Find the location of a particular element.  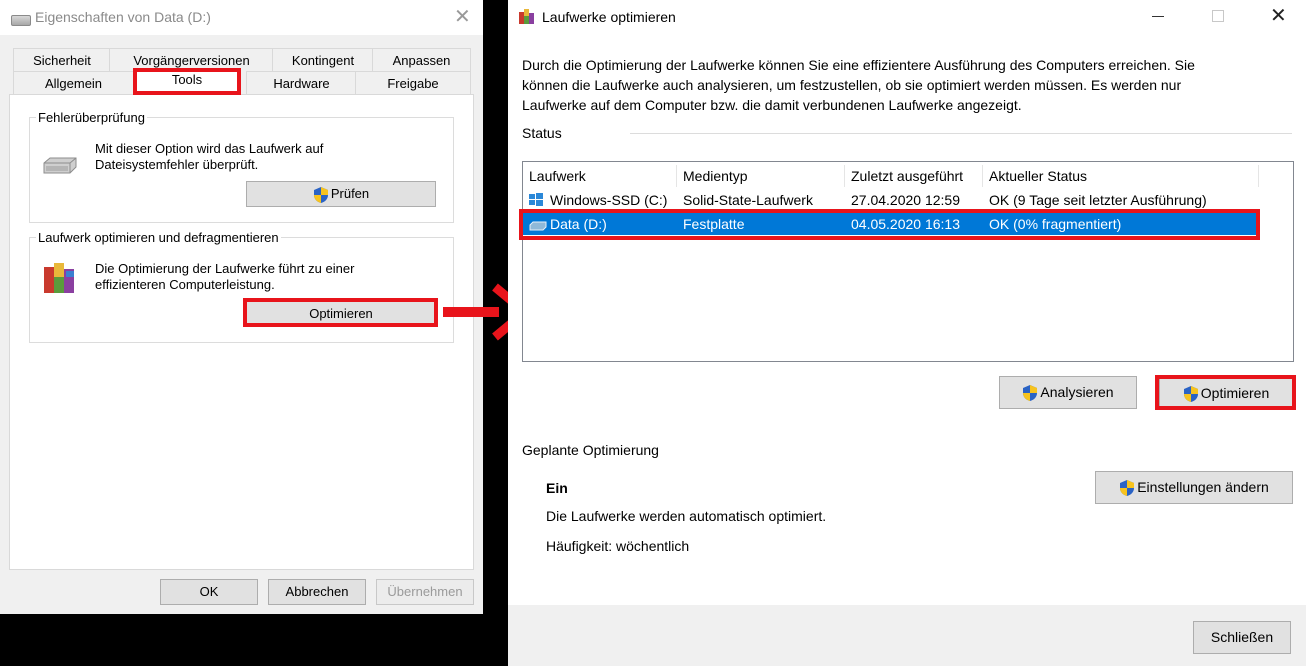

tab-allgemein: Allgemein is located at coordinates (73, 82).